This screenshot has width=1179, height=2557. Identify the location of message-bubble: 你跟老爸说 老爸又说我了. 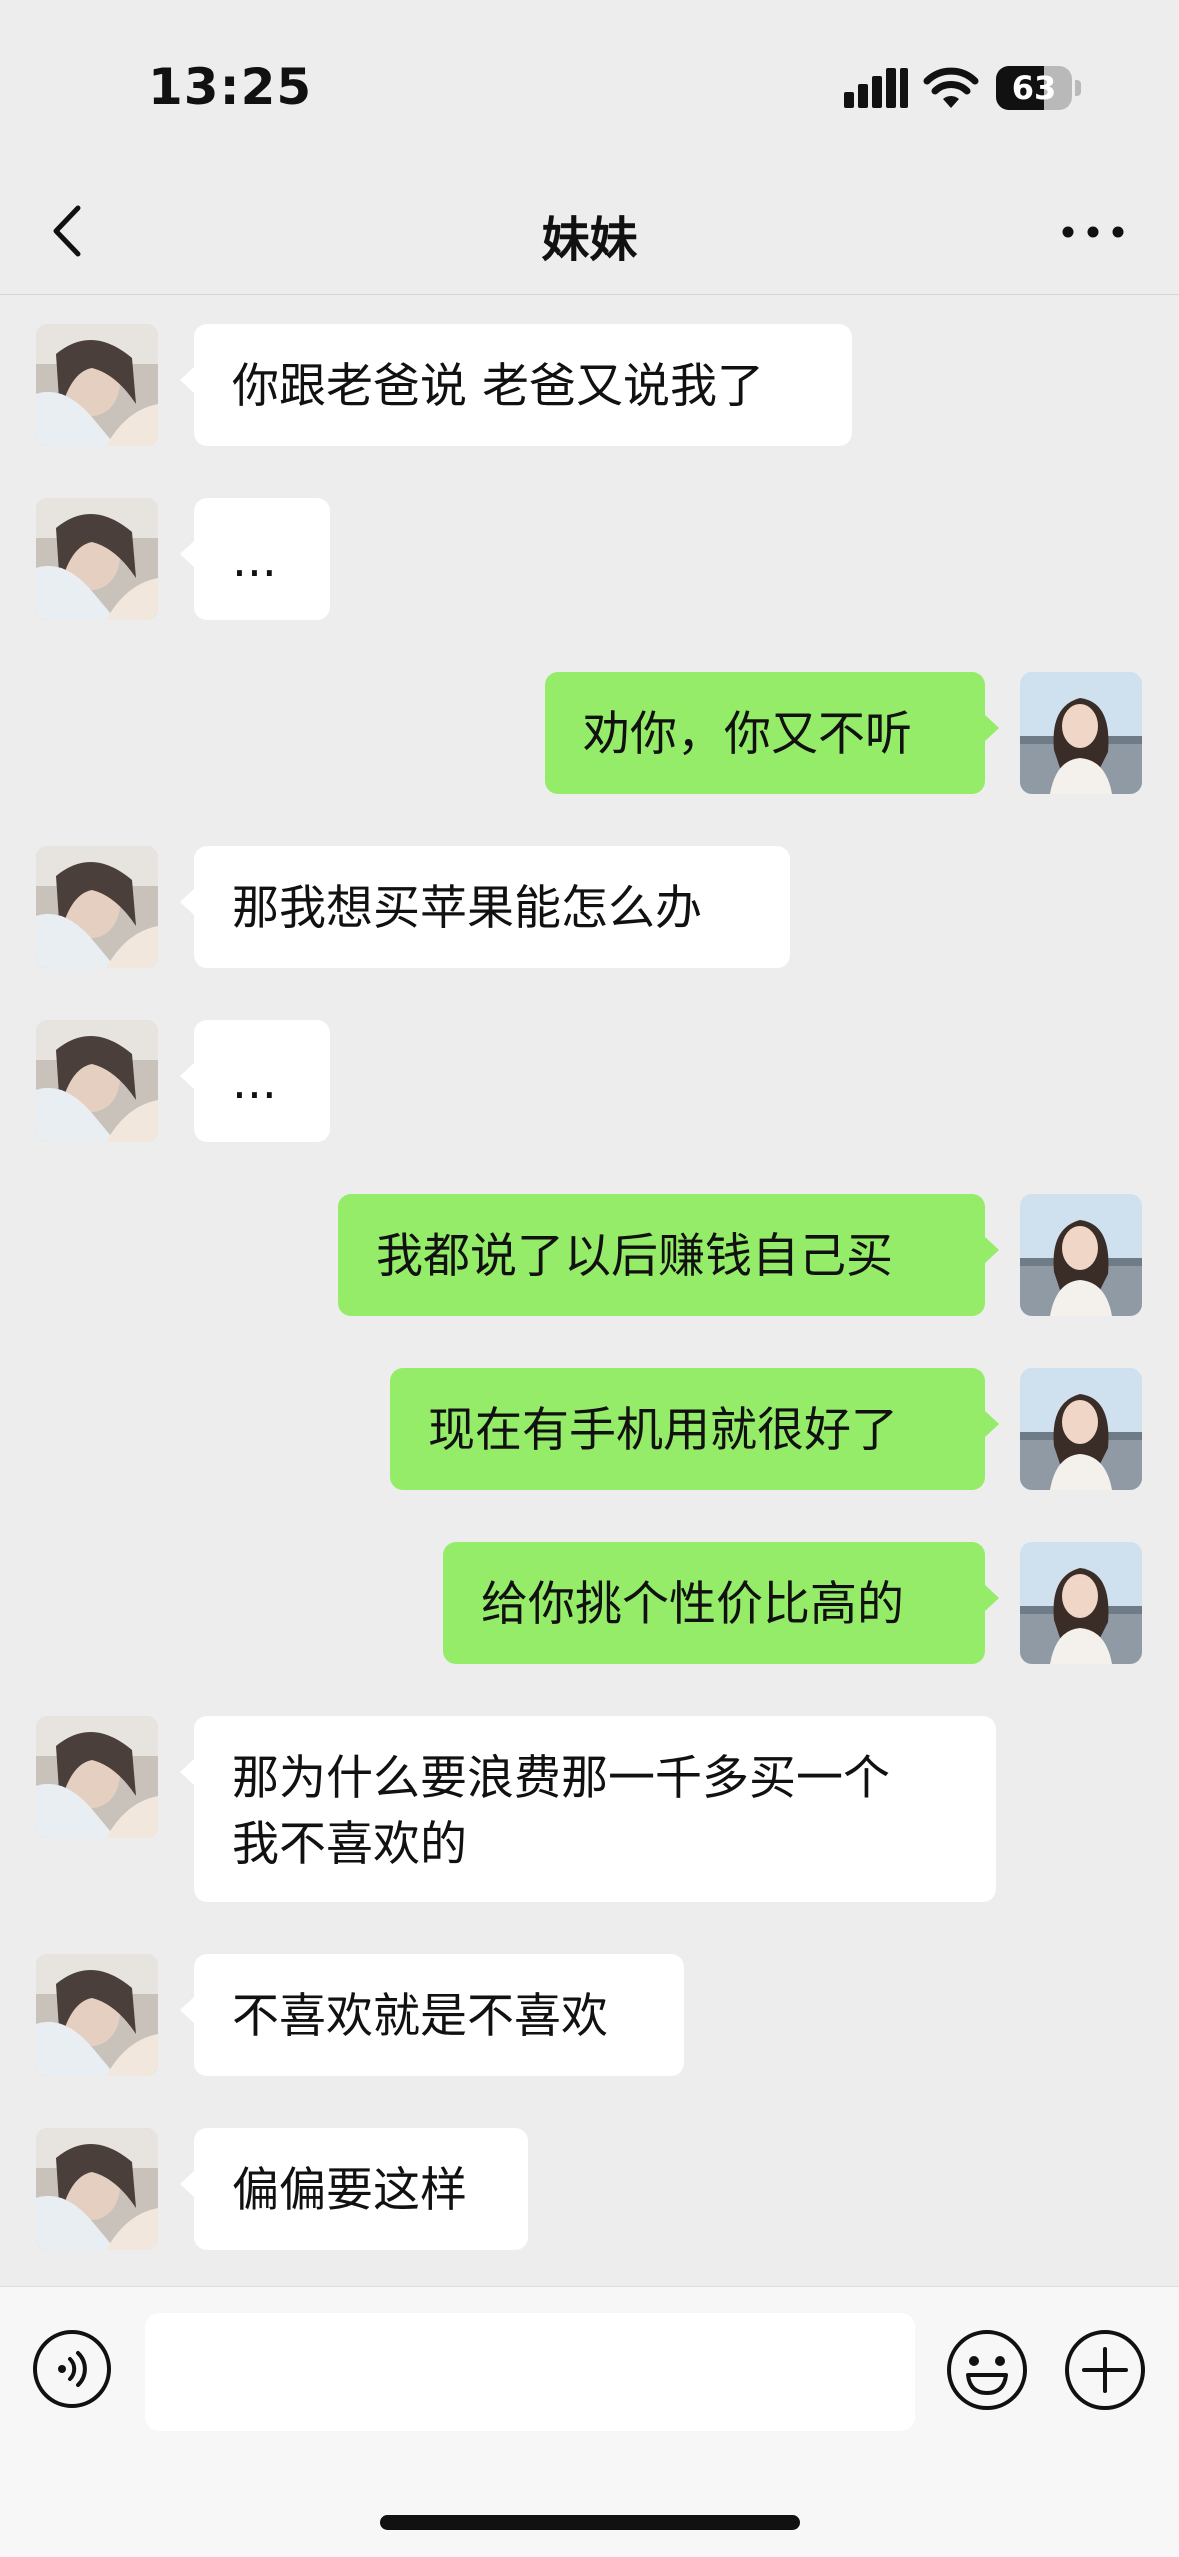
(516, 385).